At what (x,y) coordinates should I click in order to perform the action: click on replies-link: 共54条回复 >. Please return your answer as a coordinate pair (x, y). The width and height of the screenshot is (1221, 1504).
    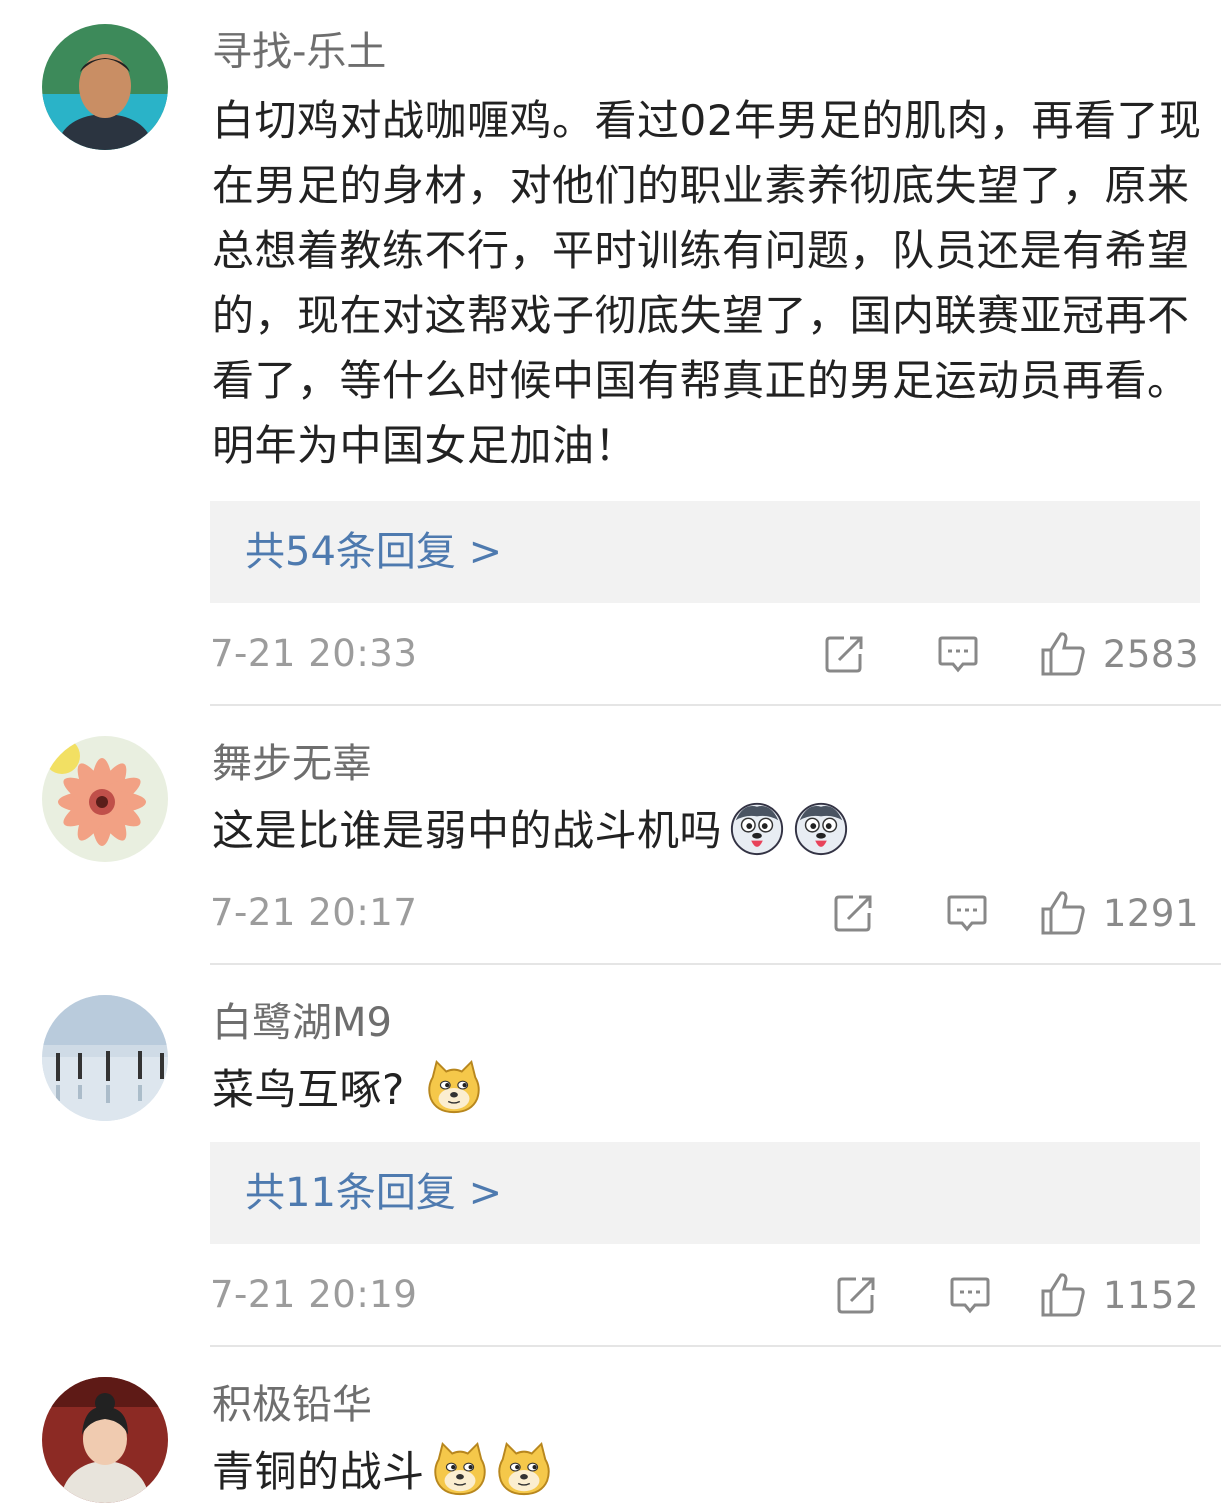
    Looking at the image, I should click on (705, 552).